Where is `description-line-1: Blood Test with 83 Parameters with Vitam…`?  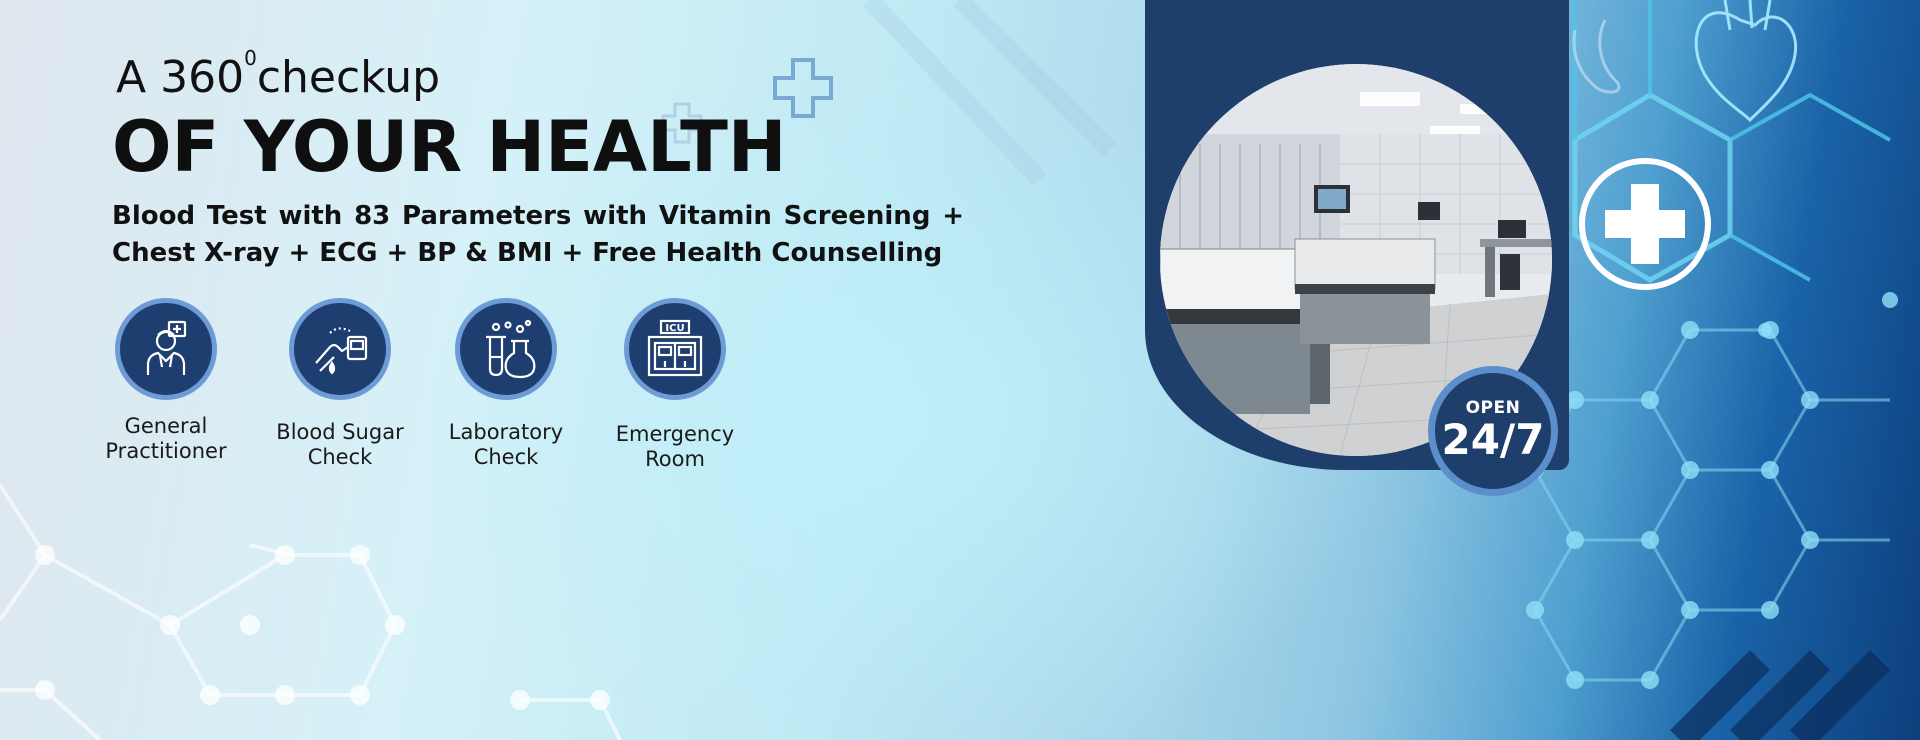
description-line-1: Blood Test with 83 Parameters with Vitam… is located at coordinates (538, 216).